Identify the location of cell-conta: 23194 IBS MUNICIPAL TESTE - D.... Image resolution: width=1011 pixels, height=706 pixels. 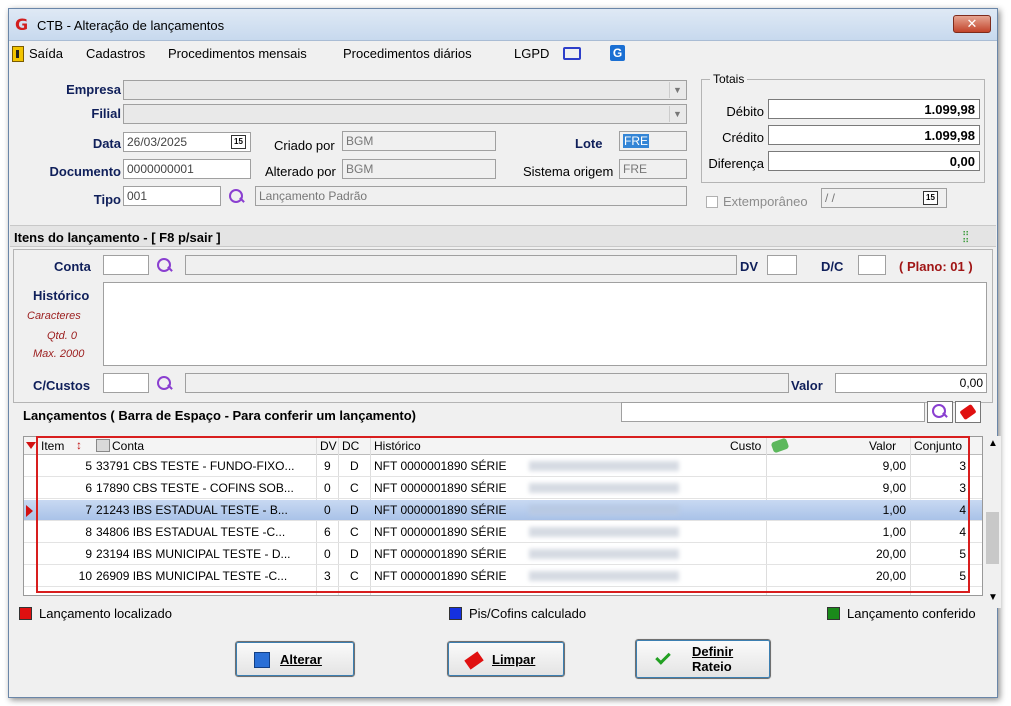
(193, 554).